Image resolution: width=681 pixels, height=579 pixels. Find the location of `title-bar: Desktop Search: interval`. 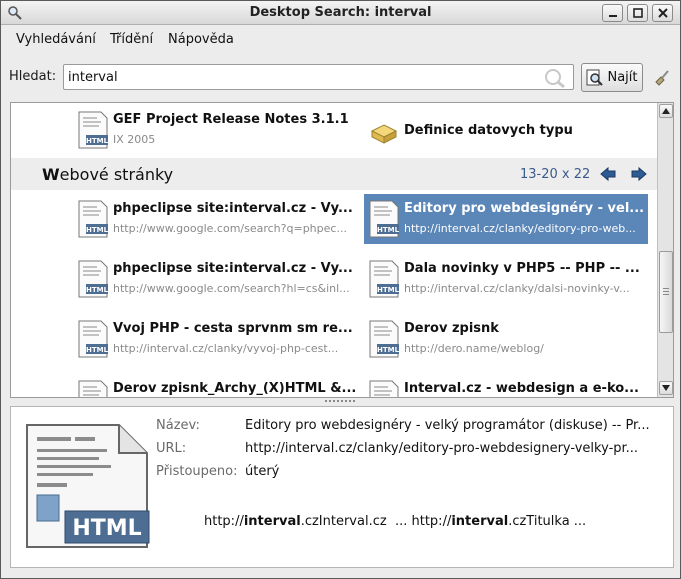

title-bar: Desktop Search: interval is located at coordinates (340, 13).